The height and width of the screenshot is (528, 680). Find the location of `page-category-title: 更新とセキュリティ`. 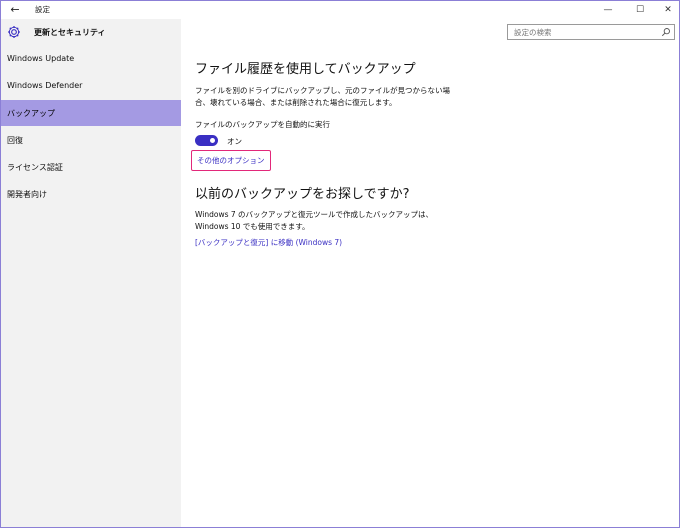

page-category-title: 更新とセキュリティ is located at coordinates (70, 32).